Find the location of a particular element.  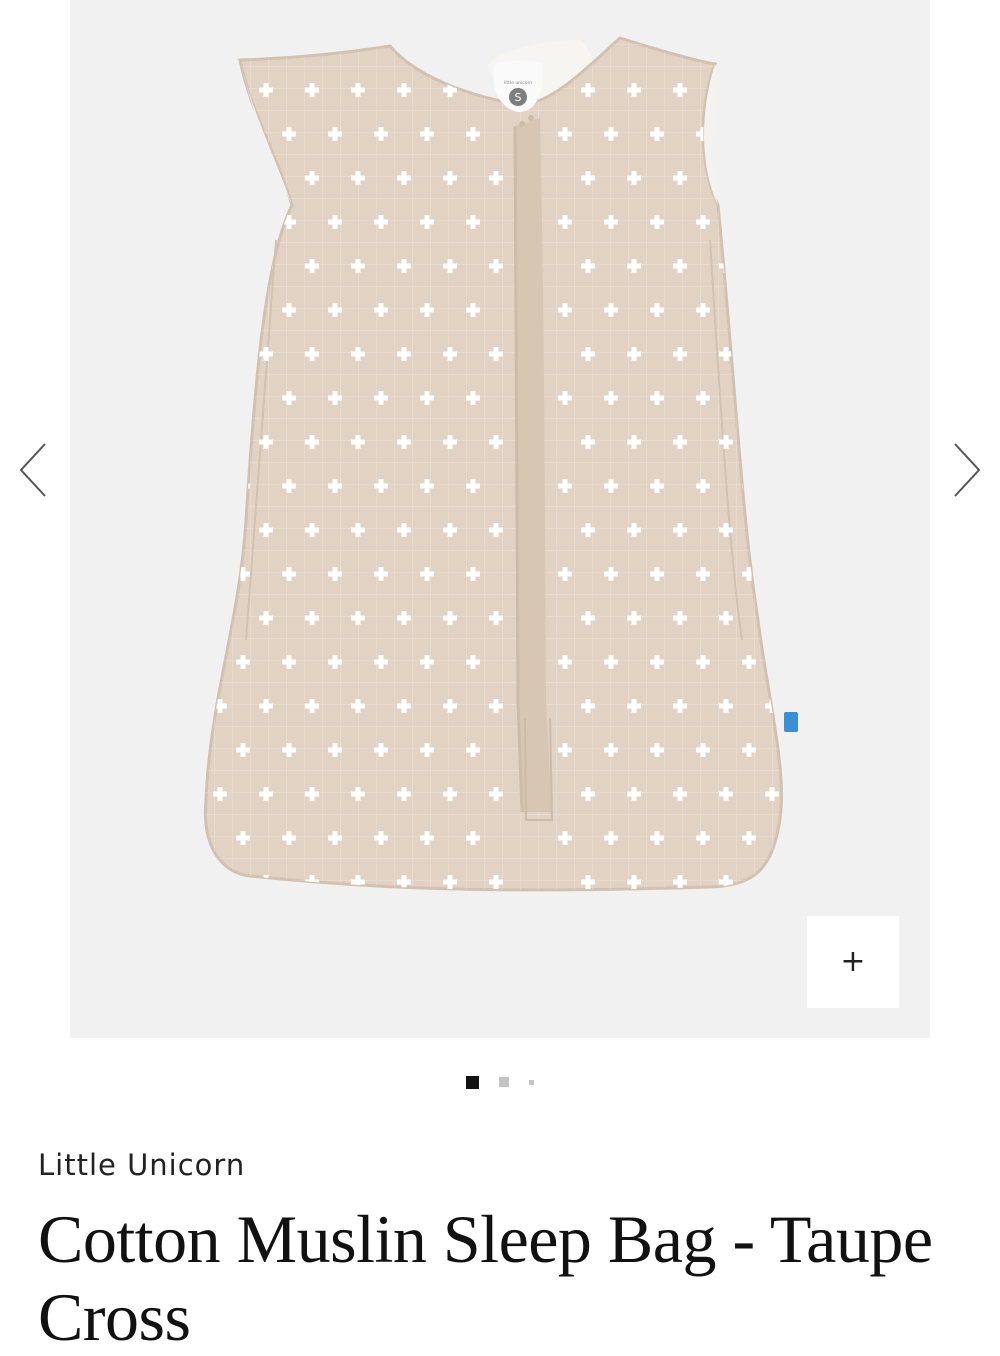

gallery-pagination is located at coordinates (500, 1082).